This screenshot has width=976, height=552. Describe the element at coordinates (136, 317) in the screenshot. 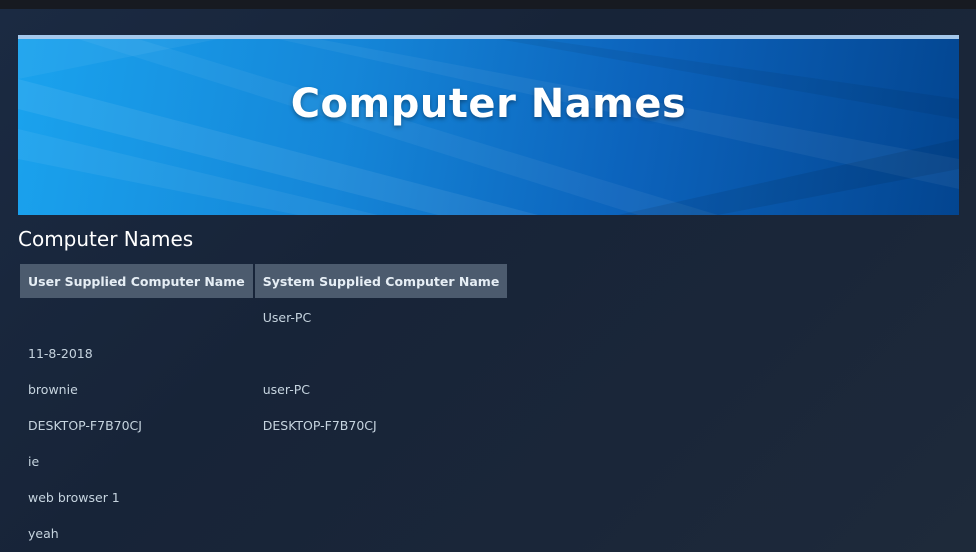

I see `user-supplied-name-cell` at that location.